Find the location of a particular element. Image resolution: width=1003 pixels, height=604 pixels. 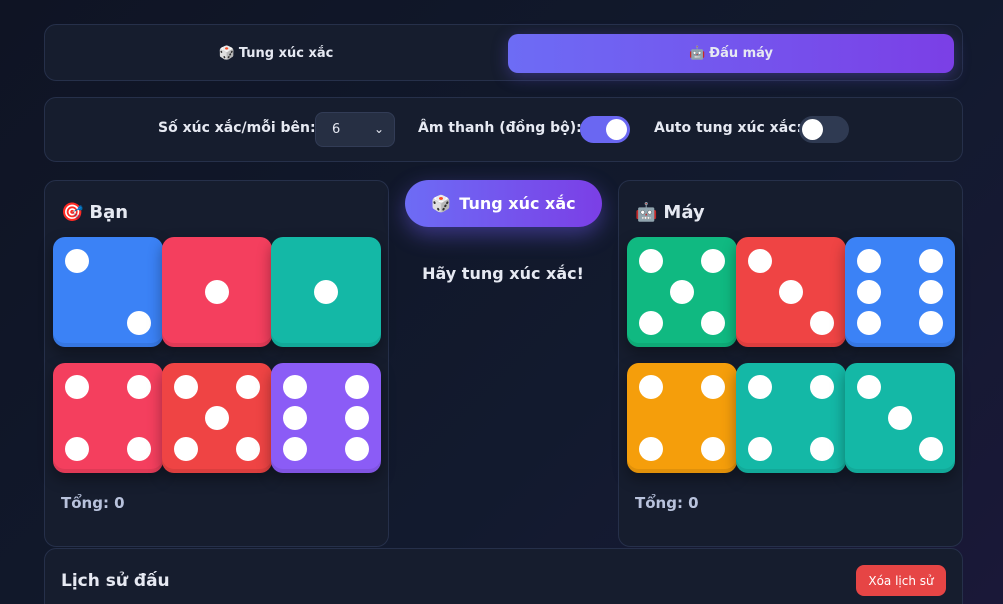

machine-title-label: Máy is located at coordinates (684, 212).